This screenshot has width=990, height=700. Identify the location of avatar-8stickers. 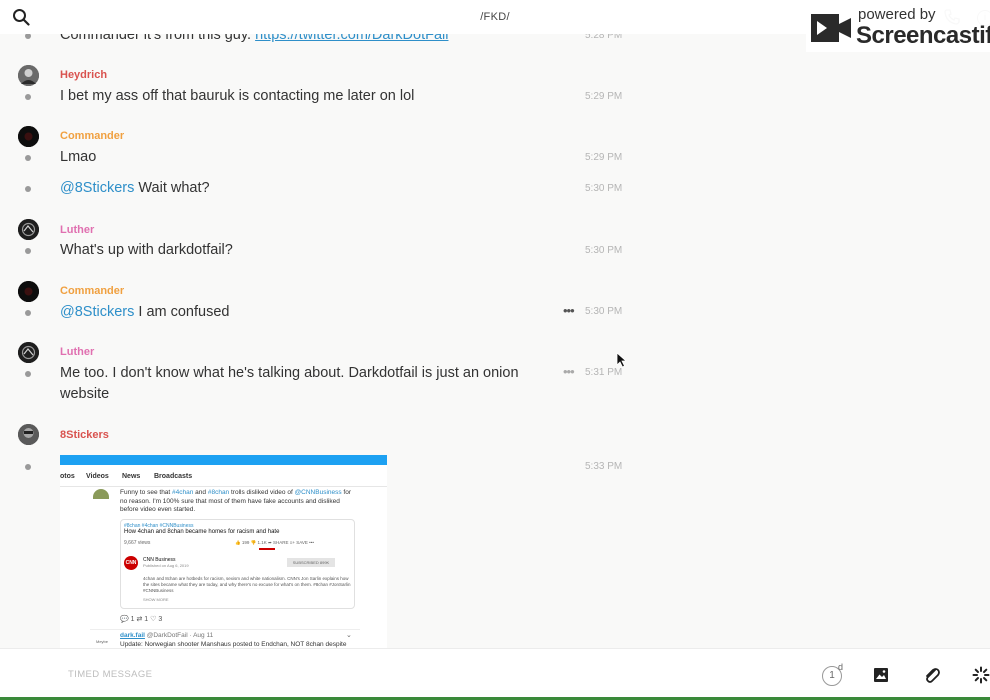
(28, 434).